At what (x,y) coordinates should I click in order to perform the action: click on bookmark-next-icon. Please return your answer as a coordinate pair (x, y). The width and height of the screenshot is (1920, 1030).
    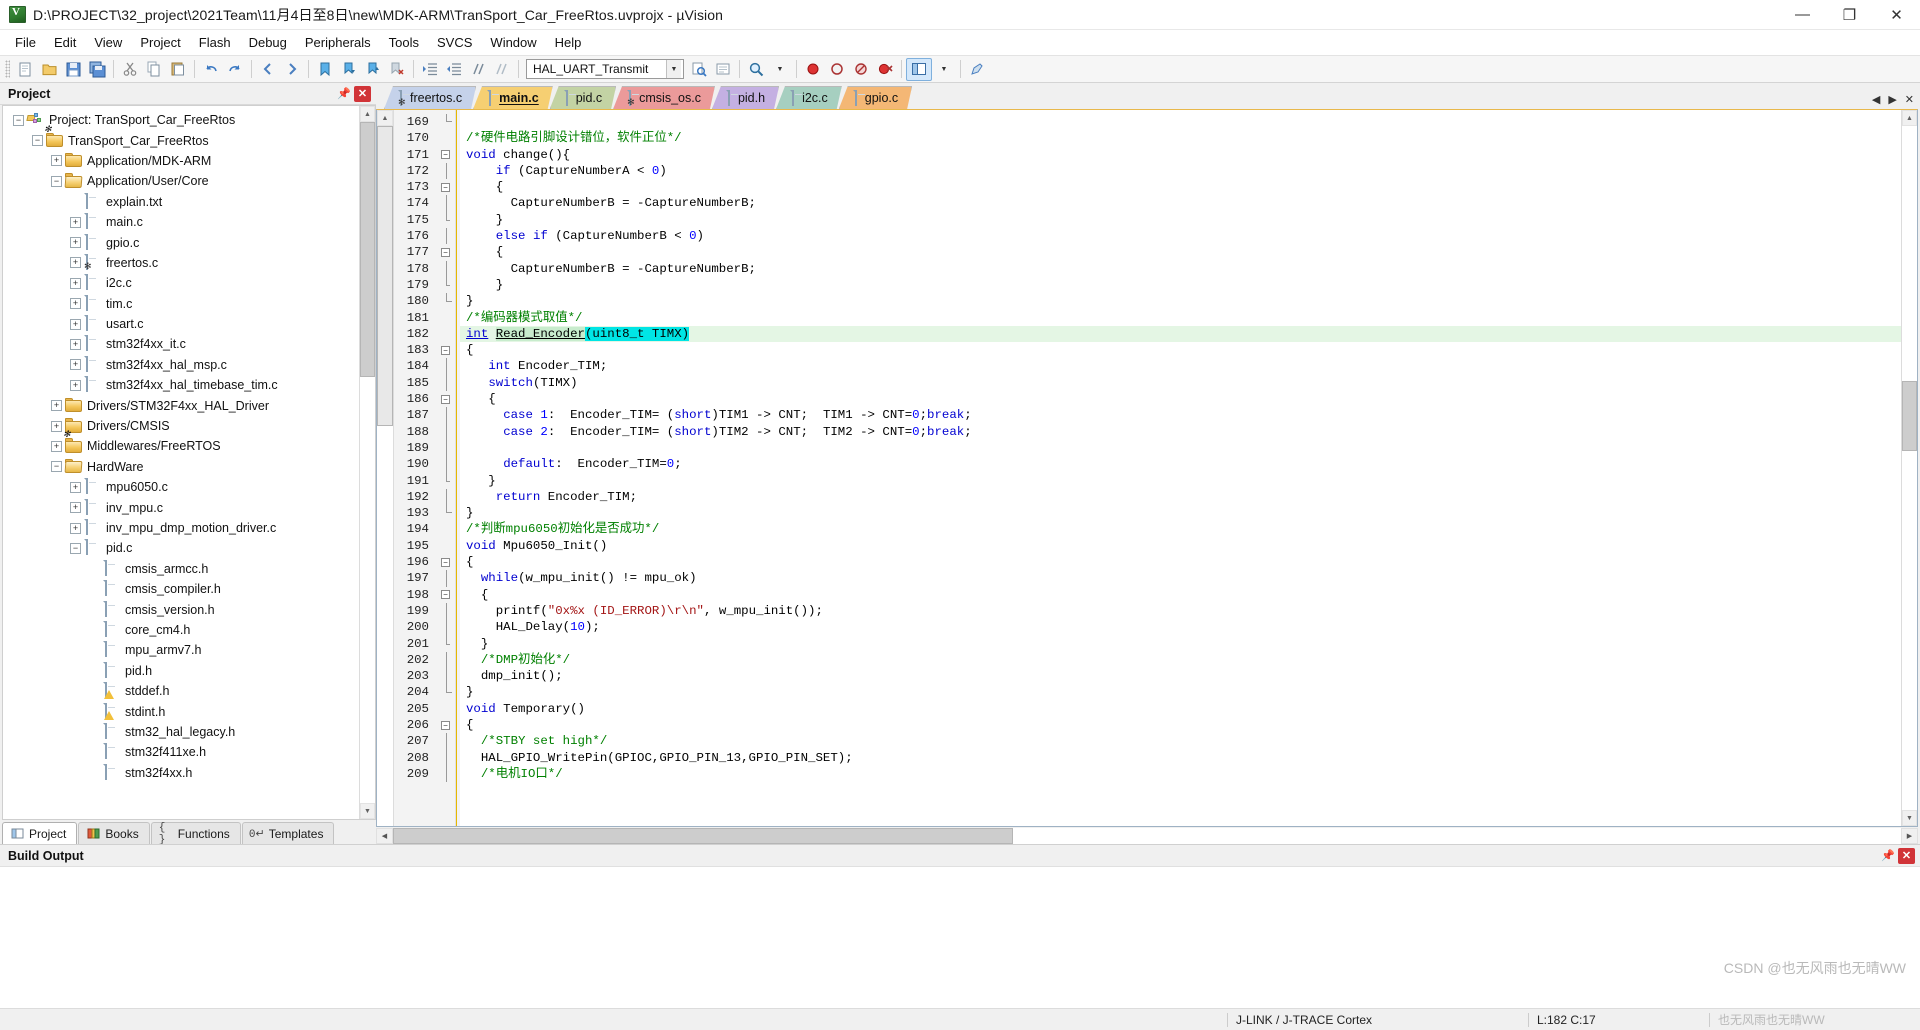
    Looking at the image, I should click on (373, 69).